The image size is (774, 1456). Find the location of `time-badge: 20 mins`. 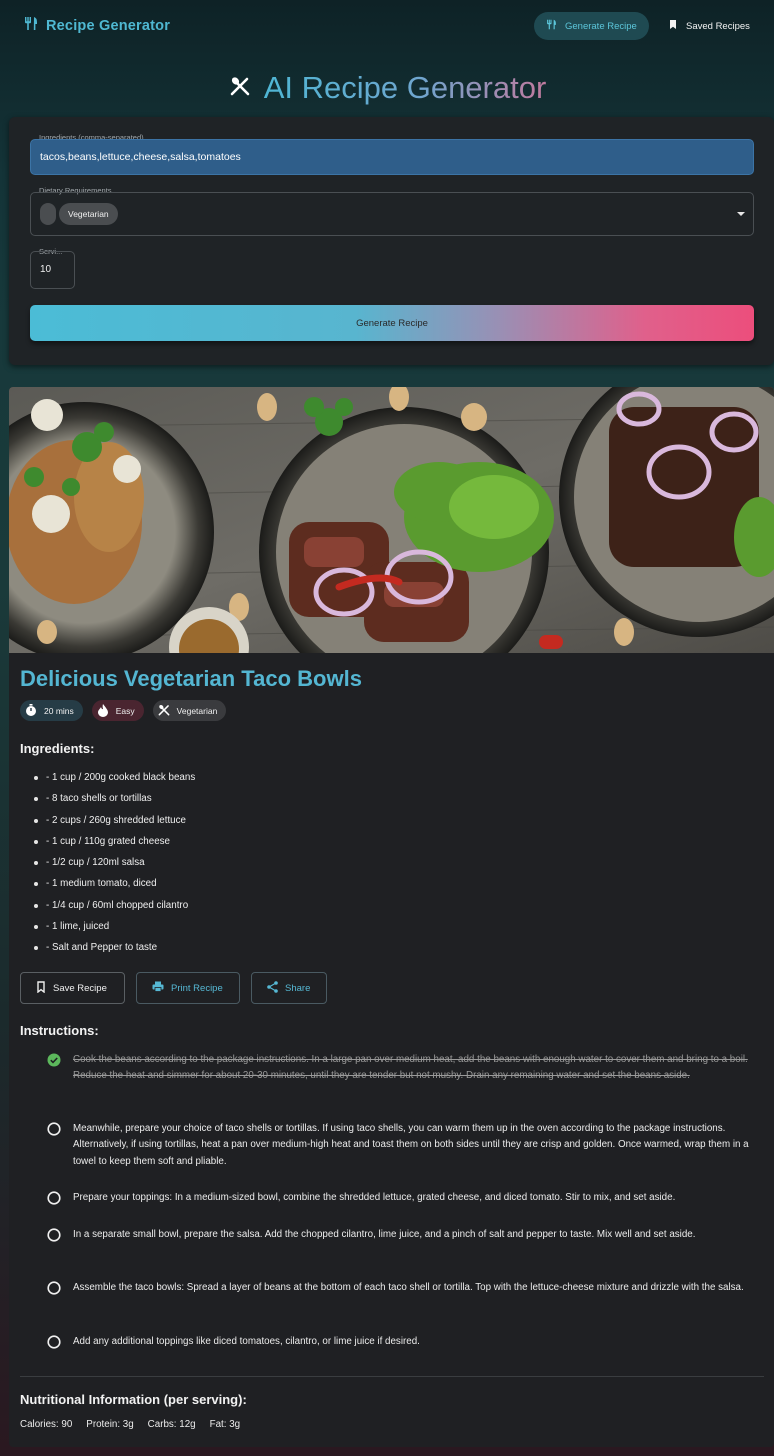

time-badge: 20 mins is located at coordinates (51, 710).